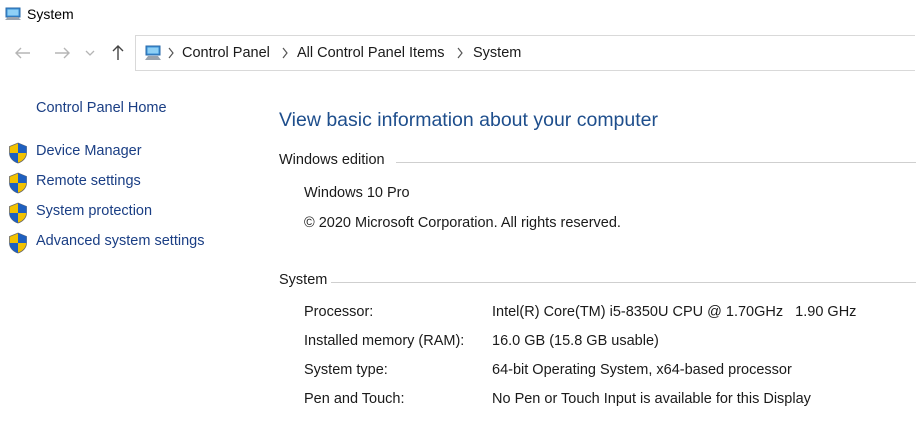 The height and width of the screenshot is (424, 916). I want to click on memory-value: 16.0 GB (15.8 GB usable), so click(575, 341).